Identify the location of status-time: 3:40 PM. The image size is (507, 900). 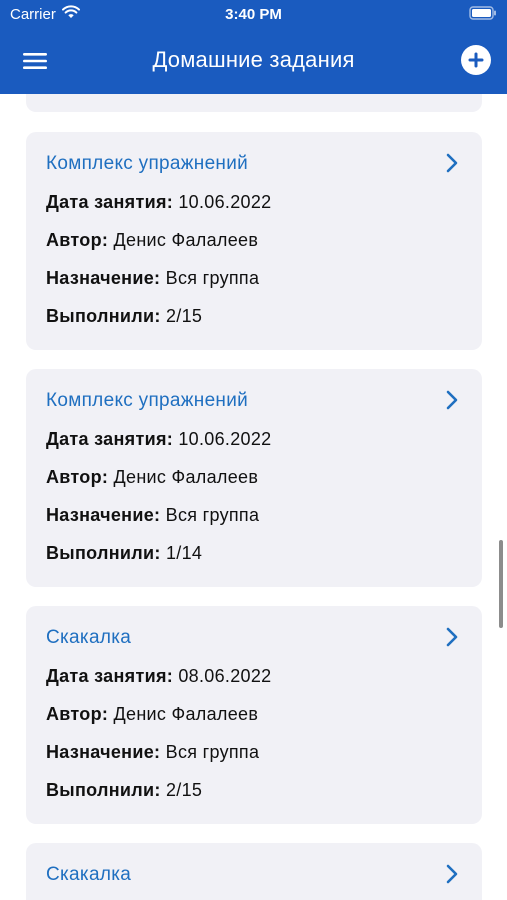
(253, 14).